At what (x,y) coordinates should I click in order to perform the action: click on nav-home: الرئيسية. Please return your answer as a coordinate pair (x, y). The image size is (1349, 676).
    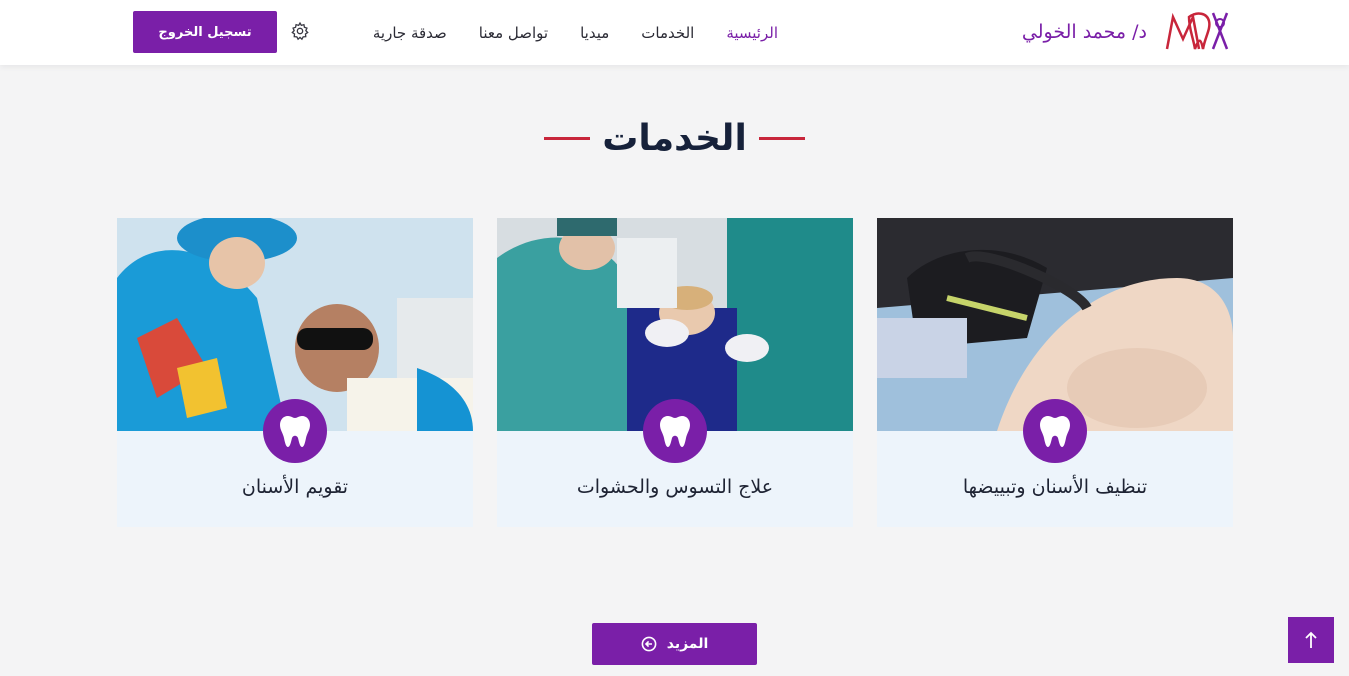
    Looking at the image, I should click on (752, 33).